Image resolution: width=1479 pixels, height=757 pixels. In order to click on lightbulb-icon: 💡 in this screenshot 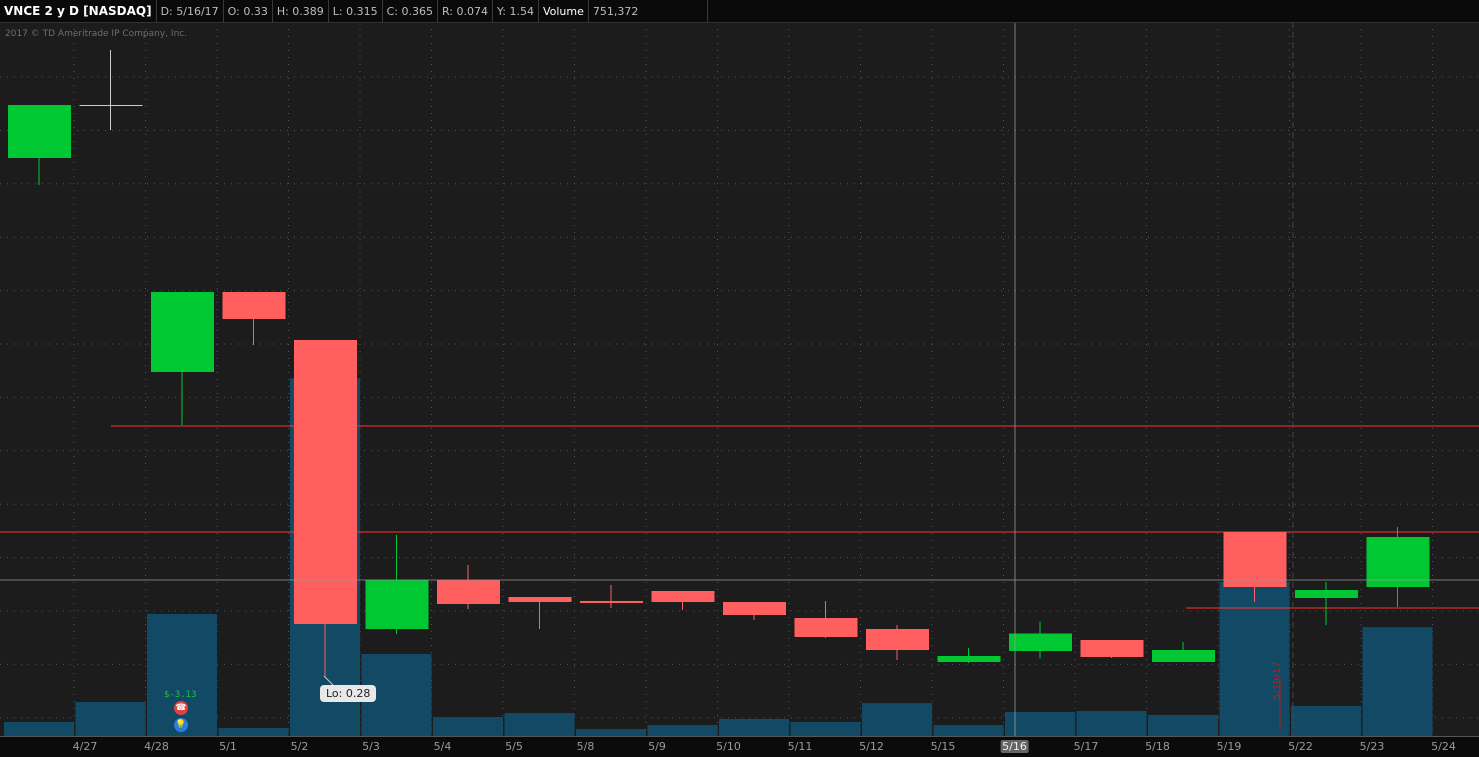, I will do `click(181, 725)`.